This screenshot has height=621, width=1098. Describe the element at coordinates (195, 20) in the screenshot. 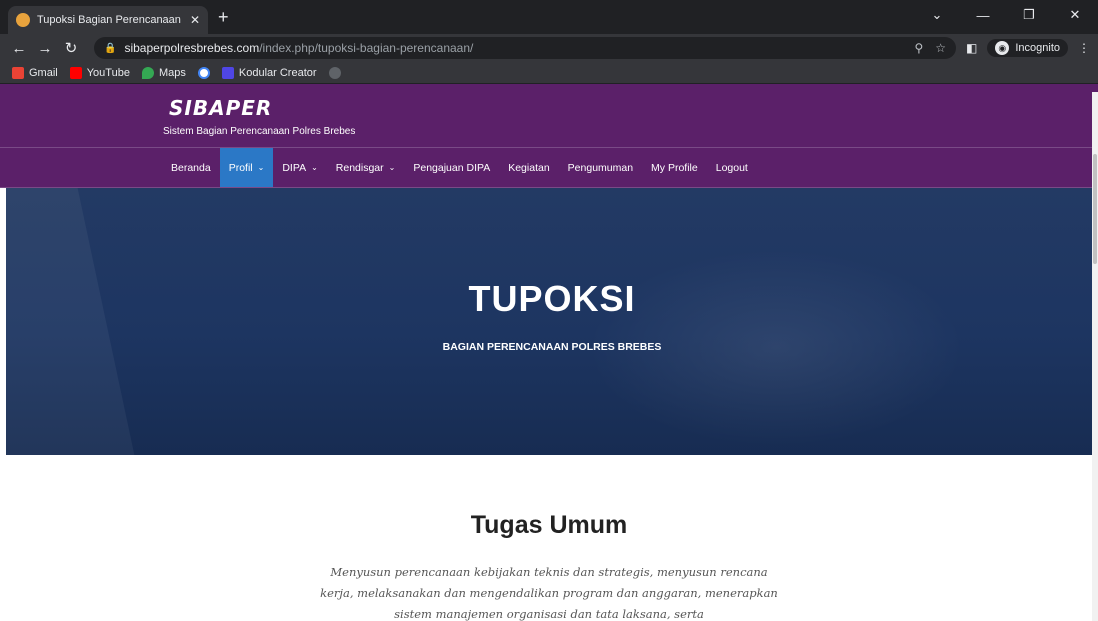

I see `close-tab-icon: ✕` at that location.